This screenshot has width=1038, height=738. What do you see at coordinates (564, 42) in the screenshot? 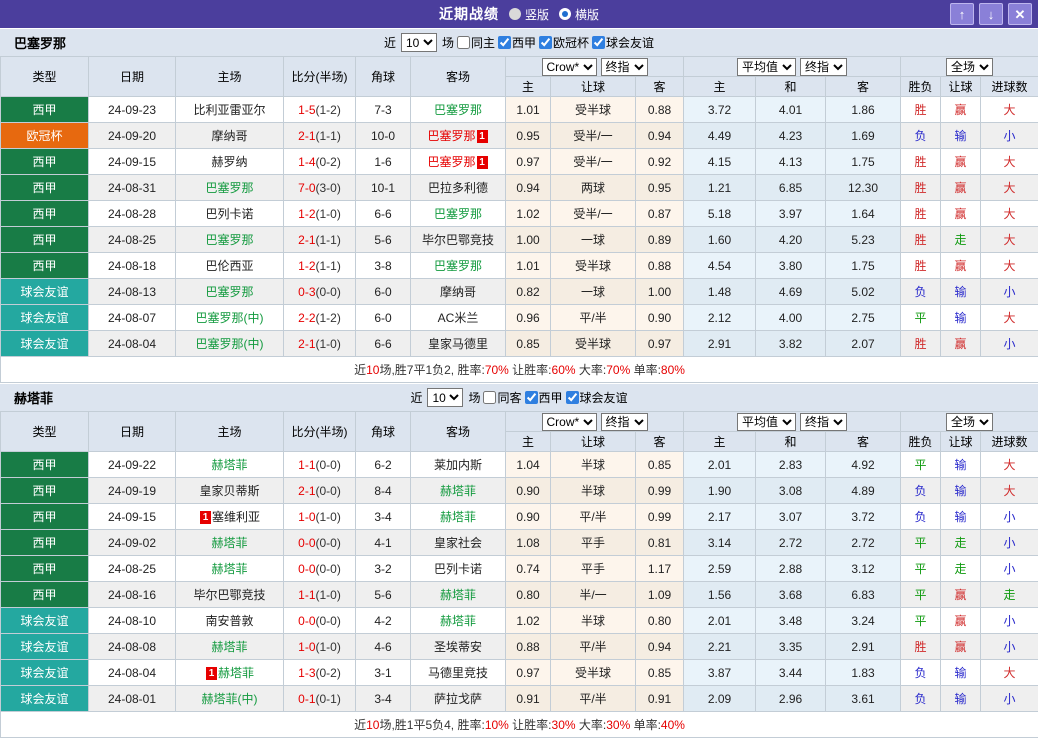
I see `league-filter-checkbox: 欧冠杯` at bounding box center [564, 42].